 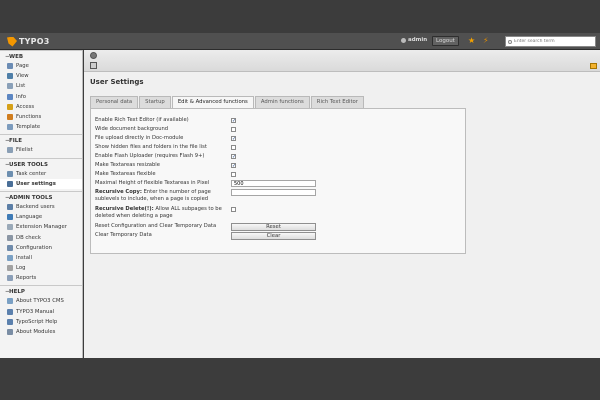 I want to click on wrench-icon, so click(x=10, y=117).